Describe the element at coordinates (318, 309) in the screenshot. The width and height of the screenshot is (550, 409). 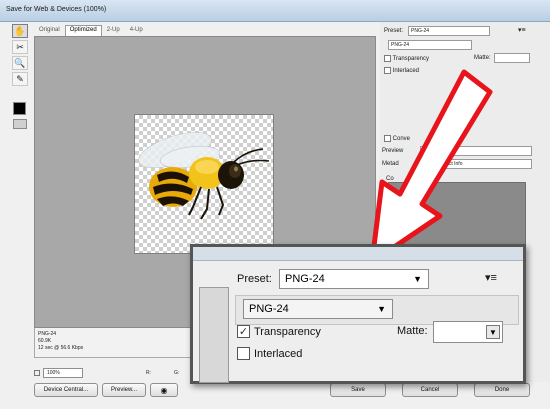
I see `format-select: PNG-24 ▼` at that location.